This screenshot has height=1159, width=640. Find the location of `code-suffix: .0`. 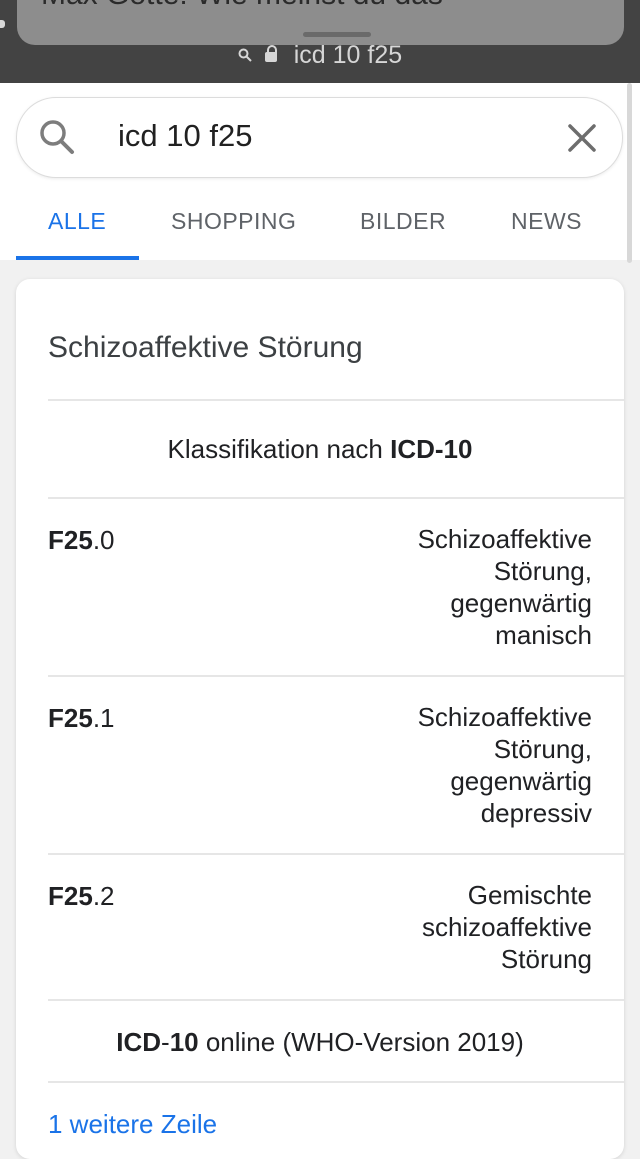

code-suffix: .0 is located at coordinates (103, 540).